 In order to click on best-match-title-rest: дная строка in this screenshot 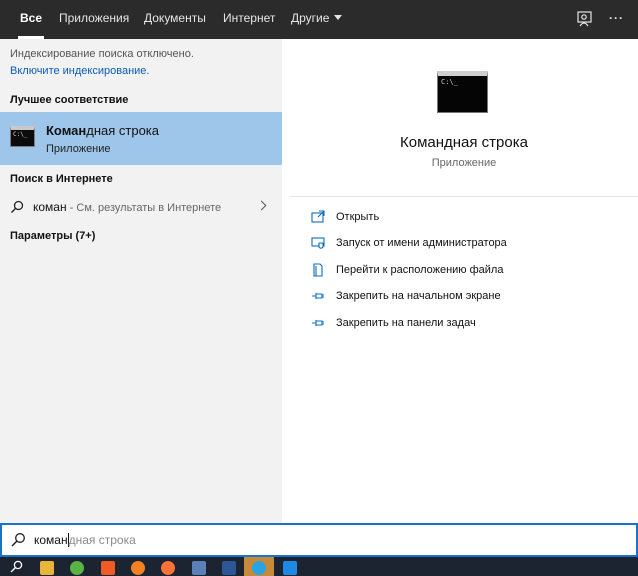, I will do `click(122, 130)`.